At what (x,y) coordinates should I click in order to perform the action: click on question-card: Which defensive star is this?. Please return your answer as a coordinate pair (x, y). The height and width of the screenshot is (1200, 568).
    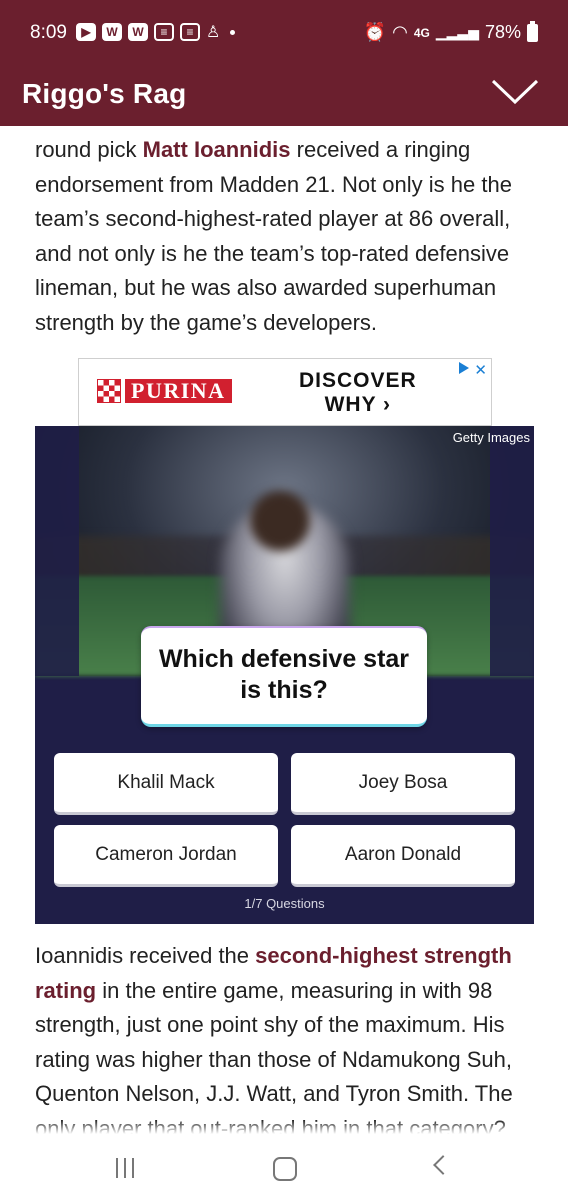
    Looking at the image, I should click on (284, 676).